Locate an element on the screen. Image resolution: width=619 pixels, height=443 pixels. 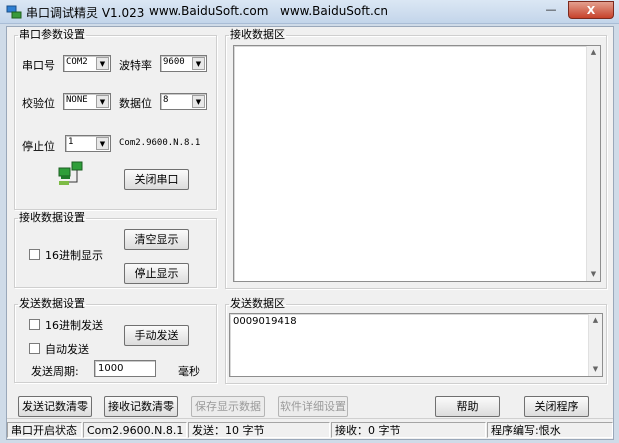
baud-select: 9600 ▼ is located at coordinates (183, 63).